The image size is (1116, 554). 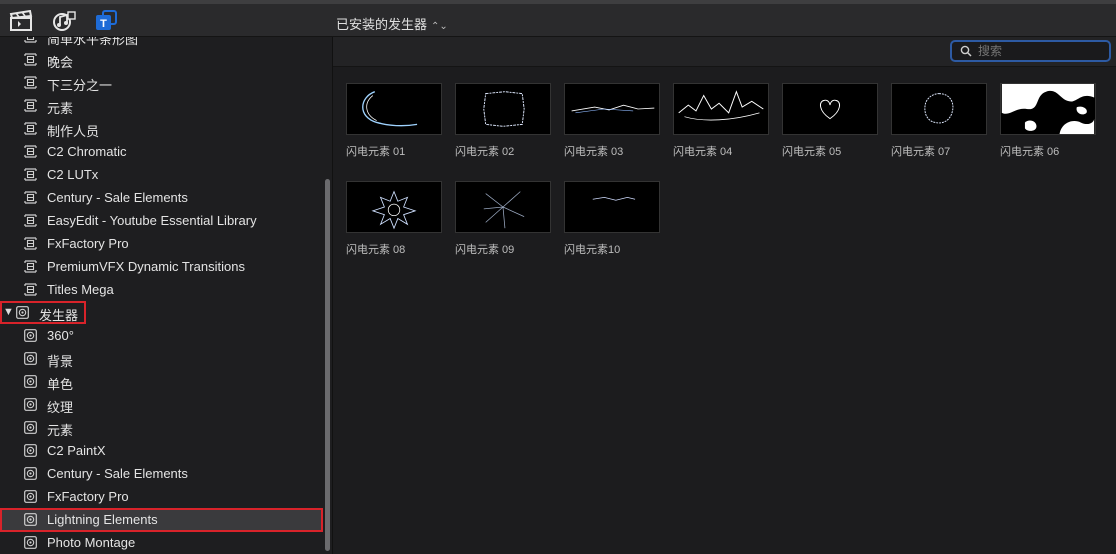 I want to click on titles-generators-icon: T, so click(x=106, y=21).